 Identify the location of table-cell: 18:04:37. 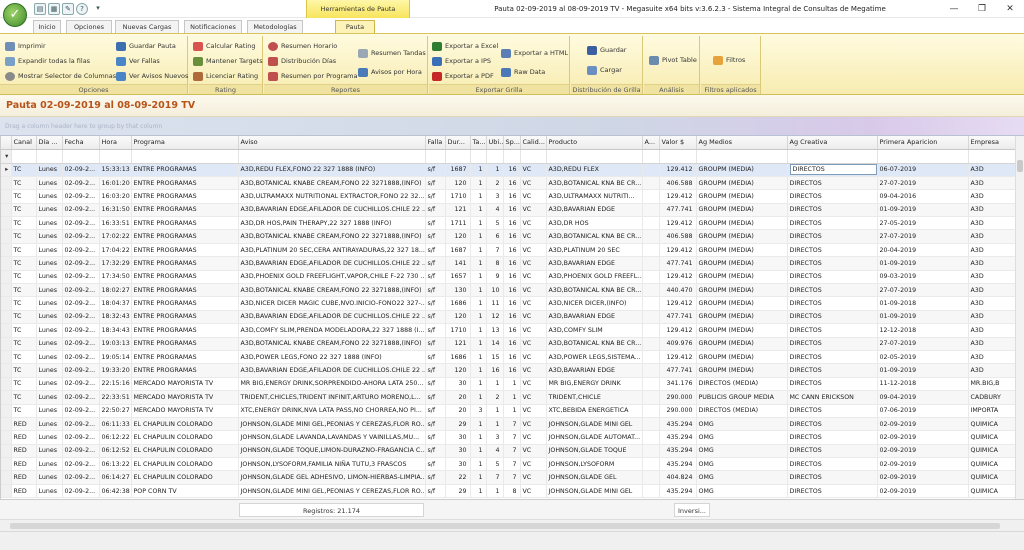
(115, 303).